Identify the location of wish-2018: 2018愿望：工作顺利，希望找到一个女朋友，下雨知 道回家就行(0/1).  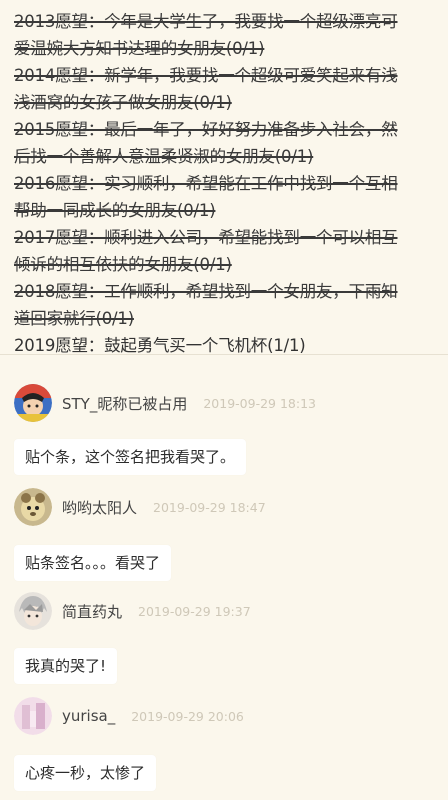
(227, 305).